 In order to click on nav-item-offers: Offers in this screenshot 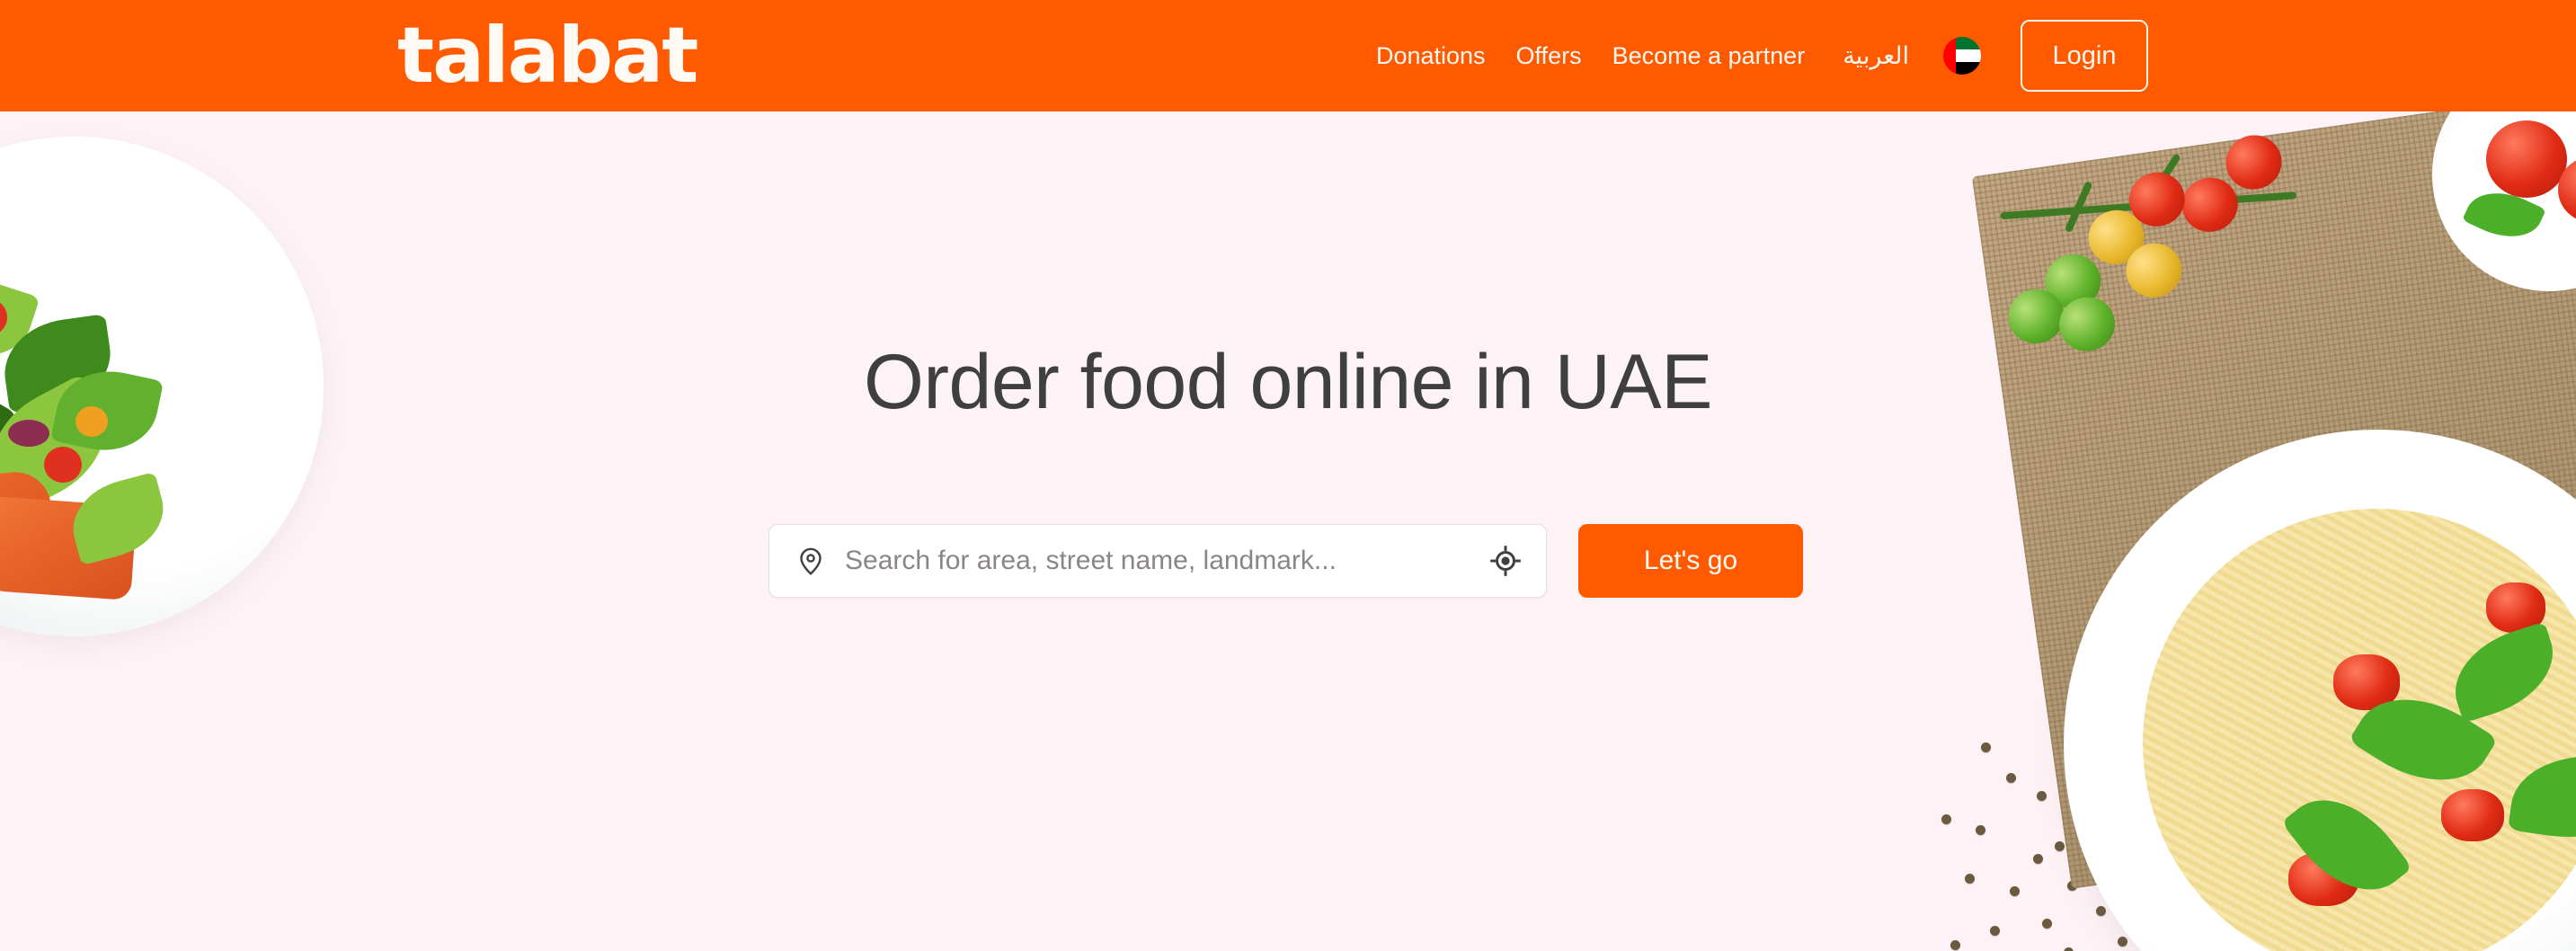, I will do `click(1549, 55)`.